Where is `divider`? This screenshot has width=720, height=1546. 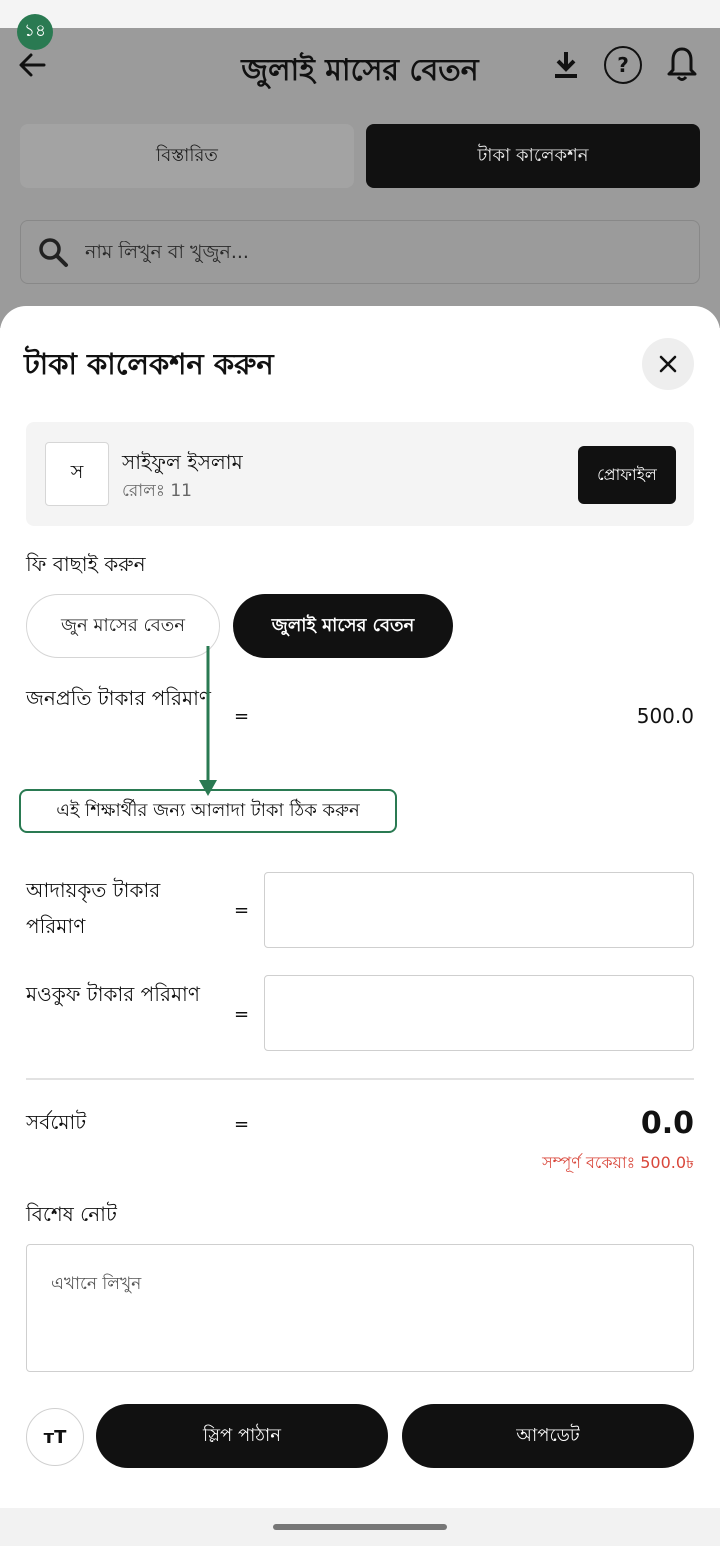 divider is located at coordinates (360, 1079).